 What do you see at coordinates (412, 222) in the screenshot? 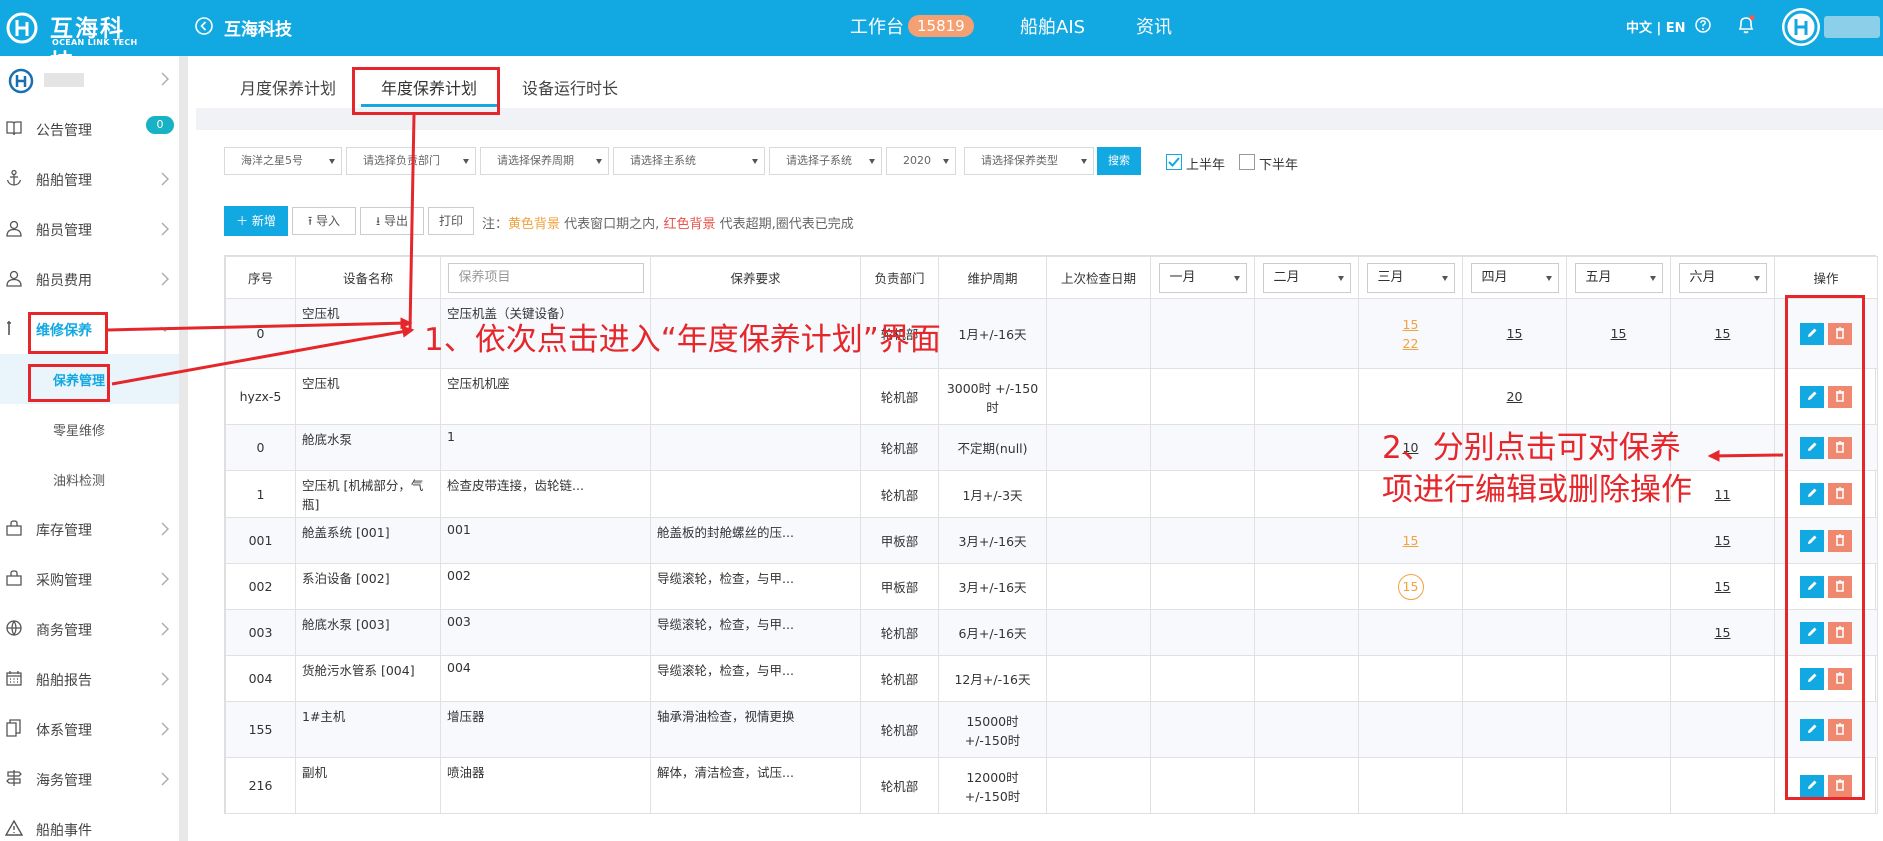
I see `annotation-arrow-tab` at bounding box center [412, 222].